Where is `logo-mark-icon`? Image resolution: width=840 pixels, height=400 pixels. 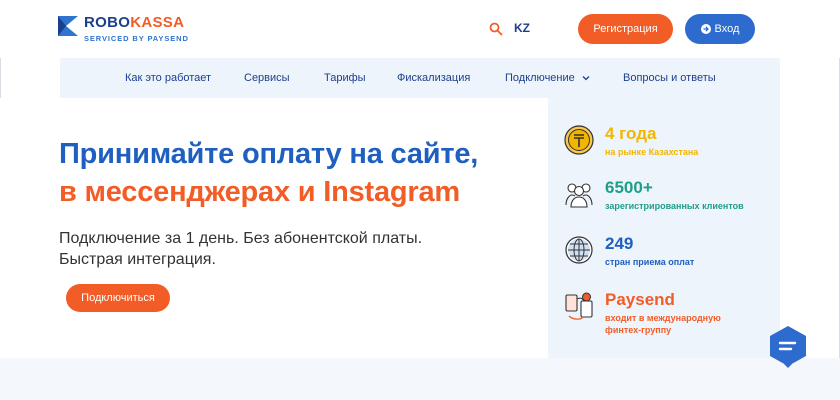
logo-mark-icon is located at coordinates (68, 26).